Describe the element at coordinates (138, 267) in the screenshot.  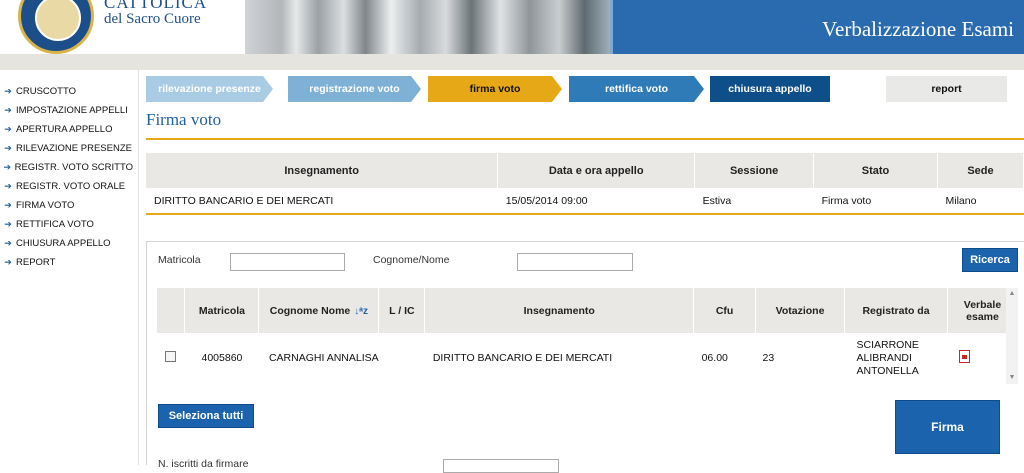
I see `sidebar-divider` at that location.